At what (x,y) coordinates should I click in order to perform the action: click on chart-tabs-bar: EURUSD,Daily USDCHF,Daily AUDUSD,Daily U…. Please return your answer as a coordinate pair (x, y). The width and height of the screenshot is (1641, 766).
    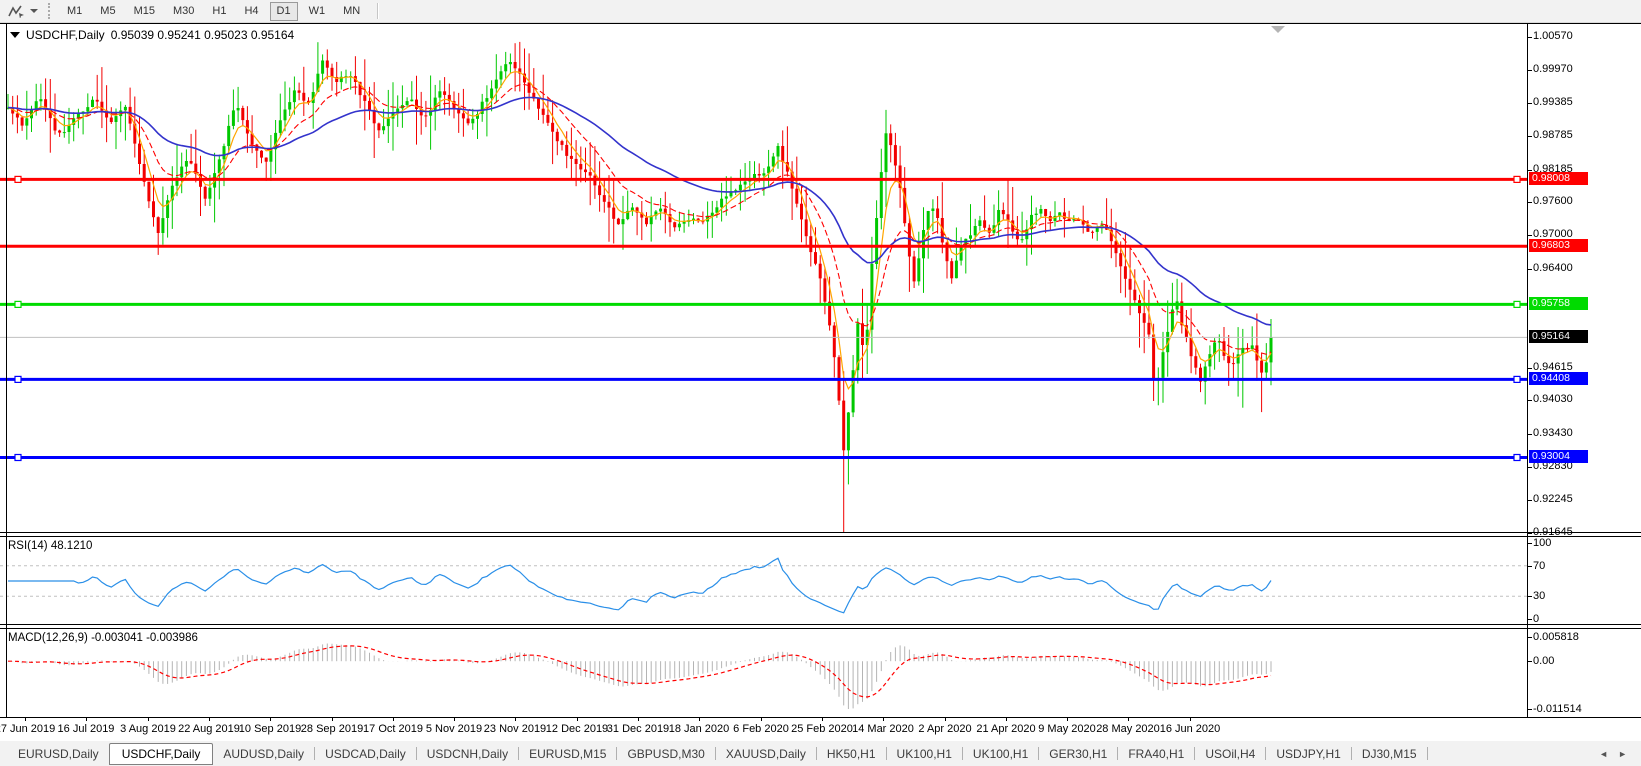
    Looking at the image, I should click on (820, 753).